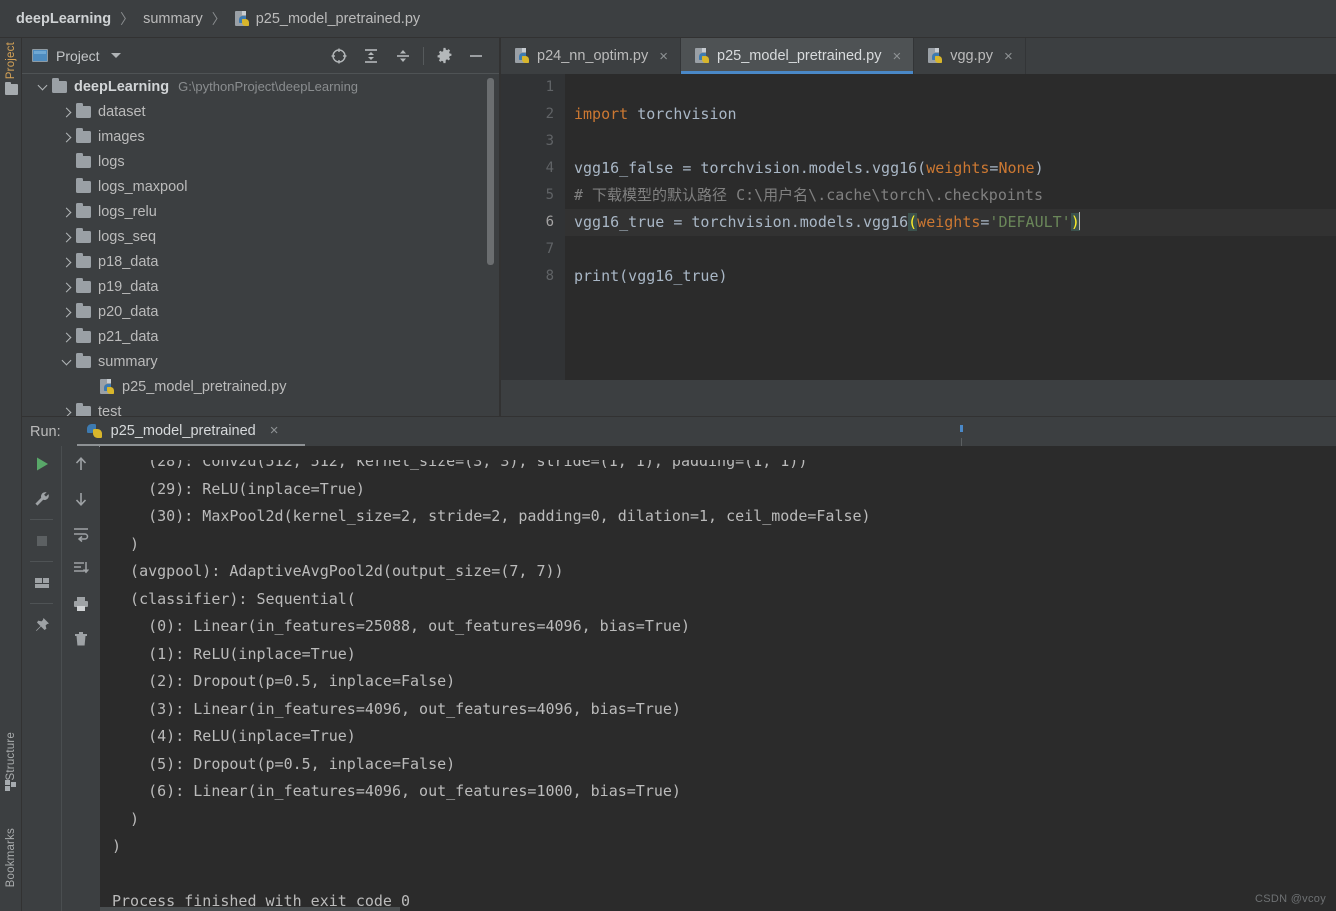 Image resolution: width=1336 pixels, height=911 pixels. I want to click on code-token: torchvision, so click(682, 114).